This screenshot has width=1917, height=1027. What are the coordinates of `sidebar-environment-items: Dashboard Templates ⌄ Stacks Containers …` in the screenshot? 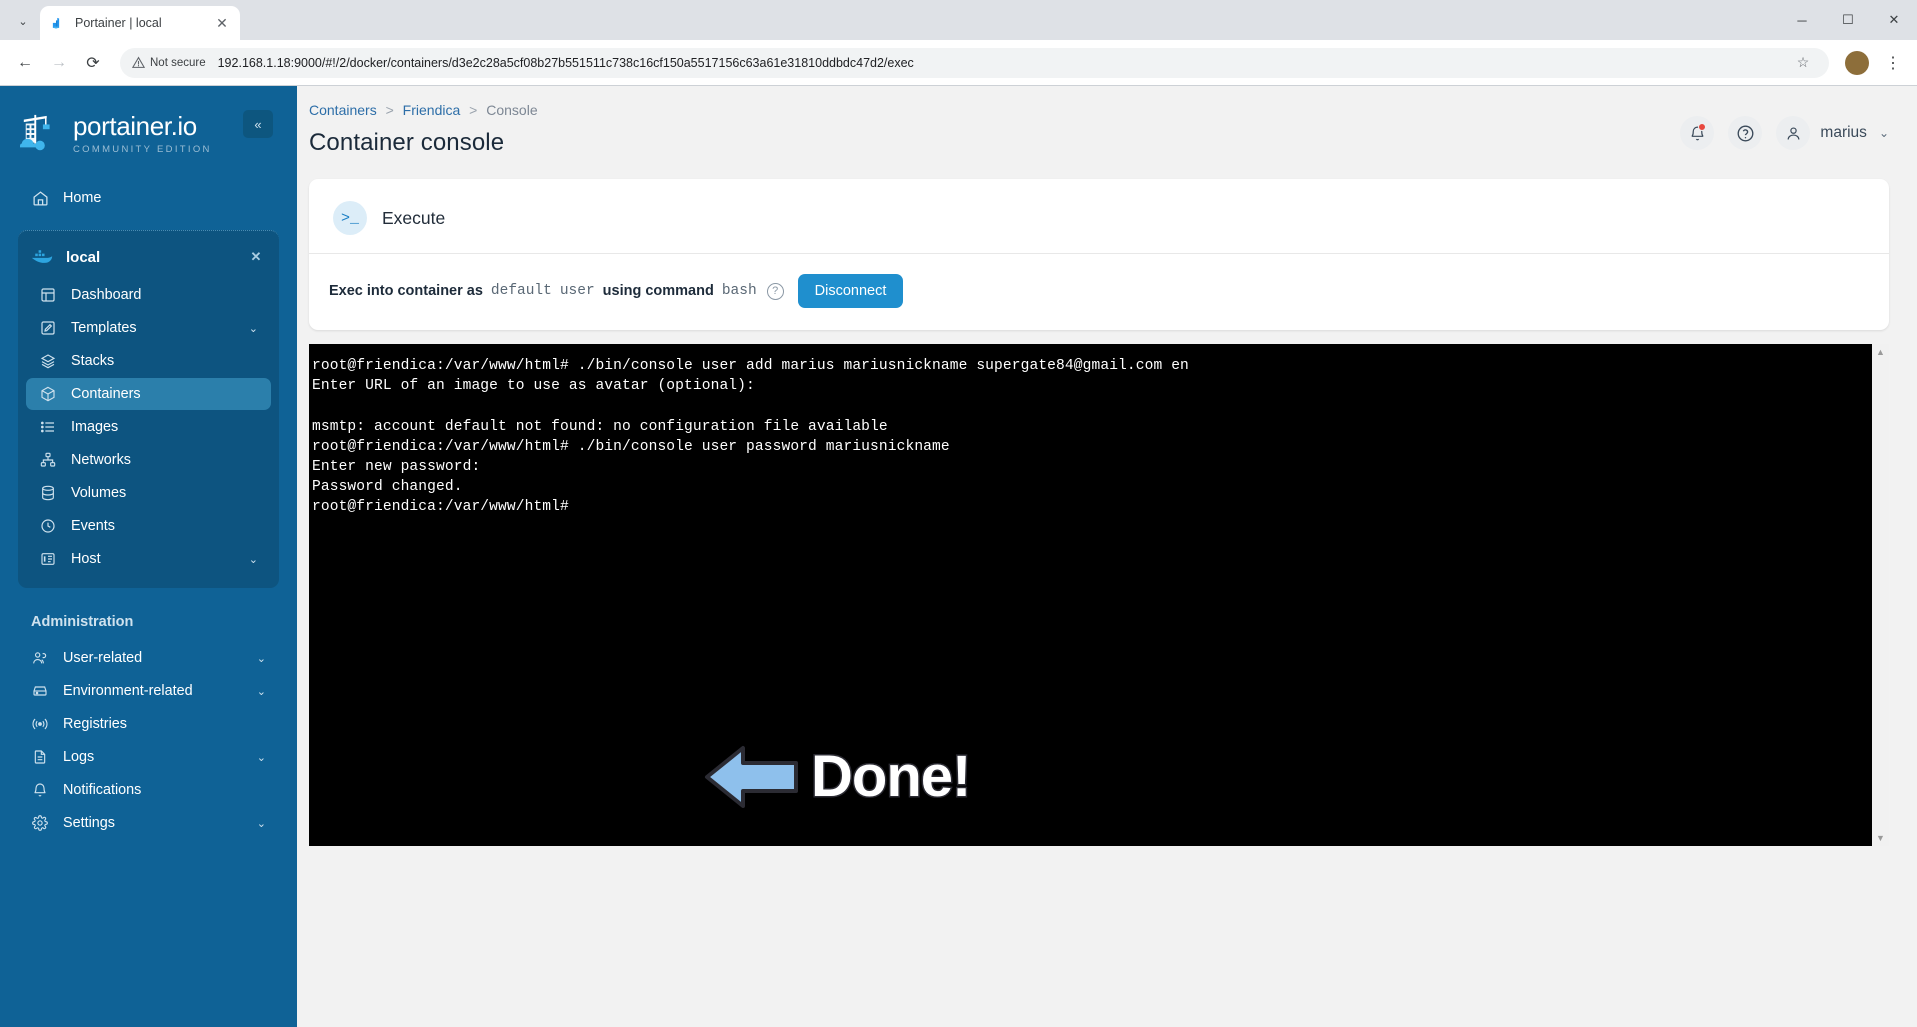 It's located at (148, 425).